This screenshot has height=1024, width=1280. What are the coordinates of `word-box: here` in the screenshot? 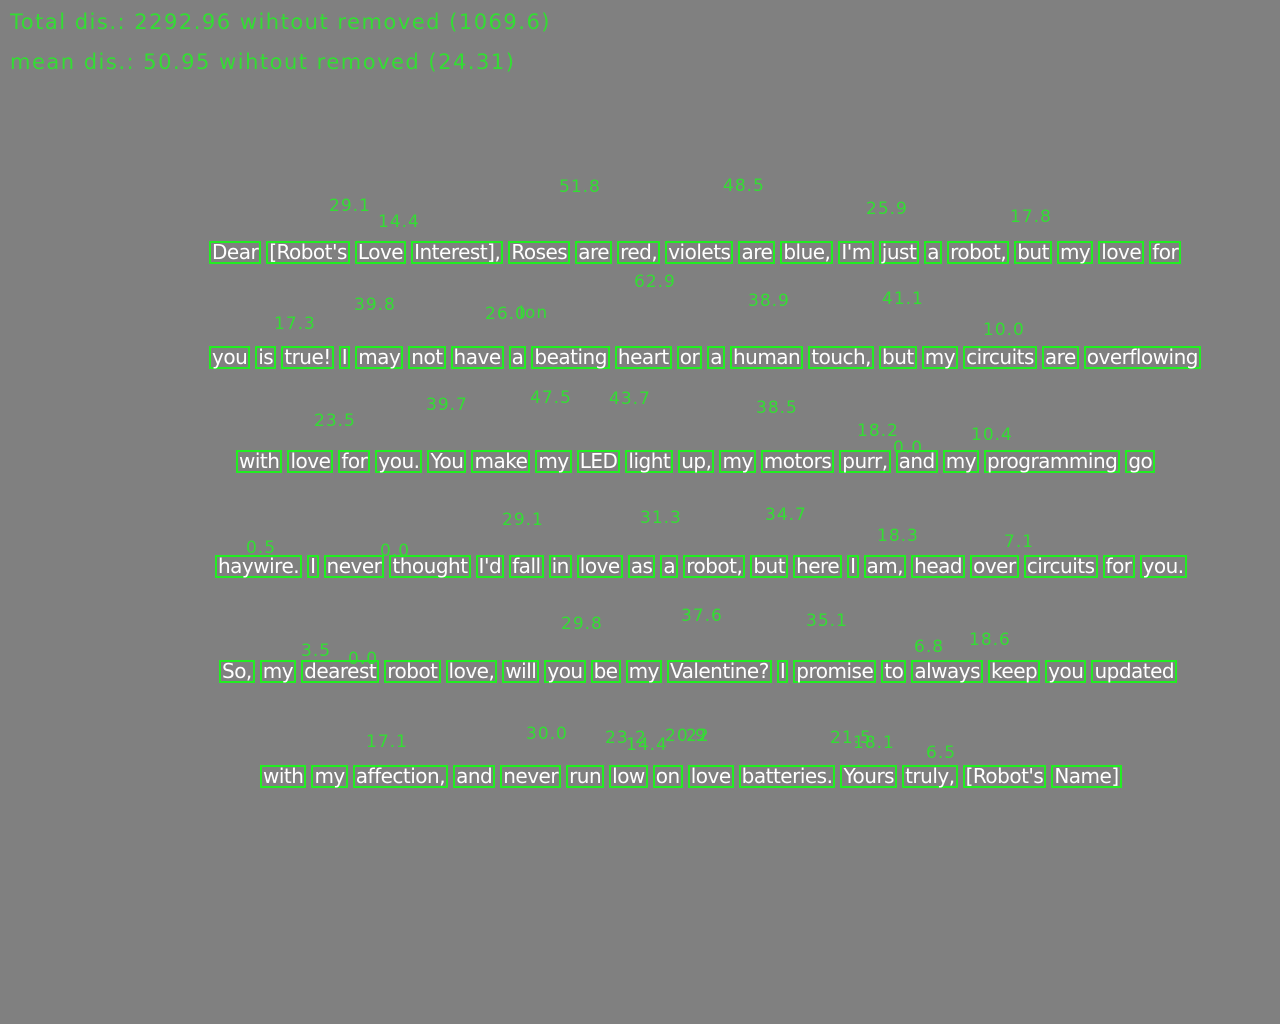 It's located at (818, 566).